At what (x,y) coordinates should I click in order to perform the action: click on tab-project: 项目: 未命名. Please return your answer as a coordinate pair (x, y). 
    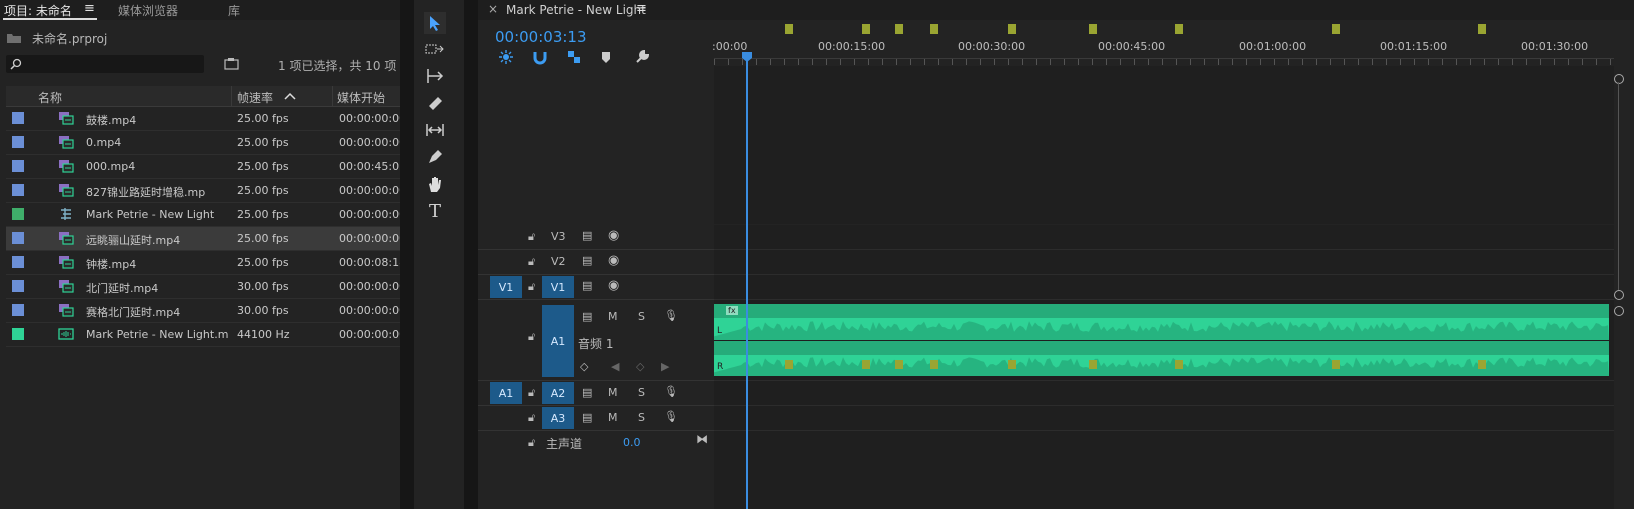
    Looking at the image, I should click on (38, 10).